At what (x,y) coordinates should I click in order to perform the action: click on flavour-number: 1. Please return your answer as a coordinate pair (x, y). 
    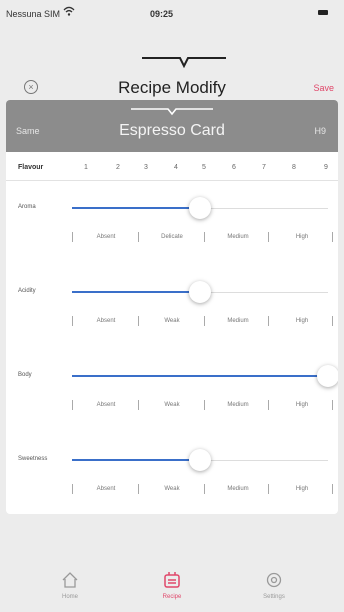
    Looking at the image, I should click on (86, 167).